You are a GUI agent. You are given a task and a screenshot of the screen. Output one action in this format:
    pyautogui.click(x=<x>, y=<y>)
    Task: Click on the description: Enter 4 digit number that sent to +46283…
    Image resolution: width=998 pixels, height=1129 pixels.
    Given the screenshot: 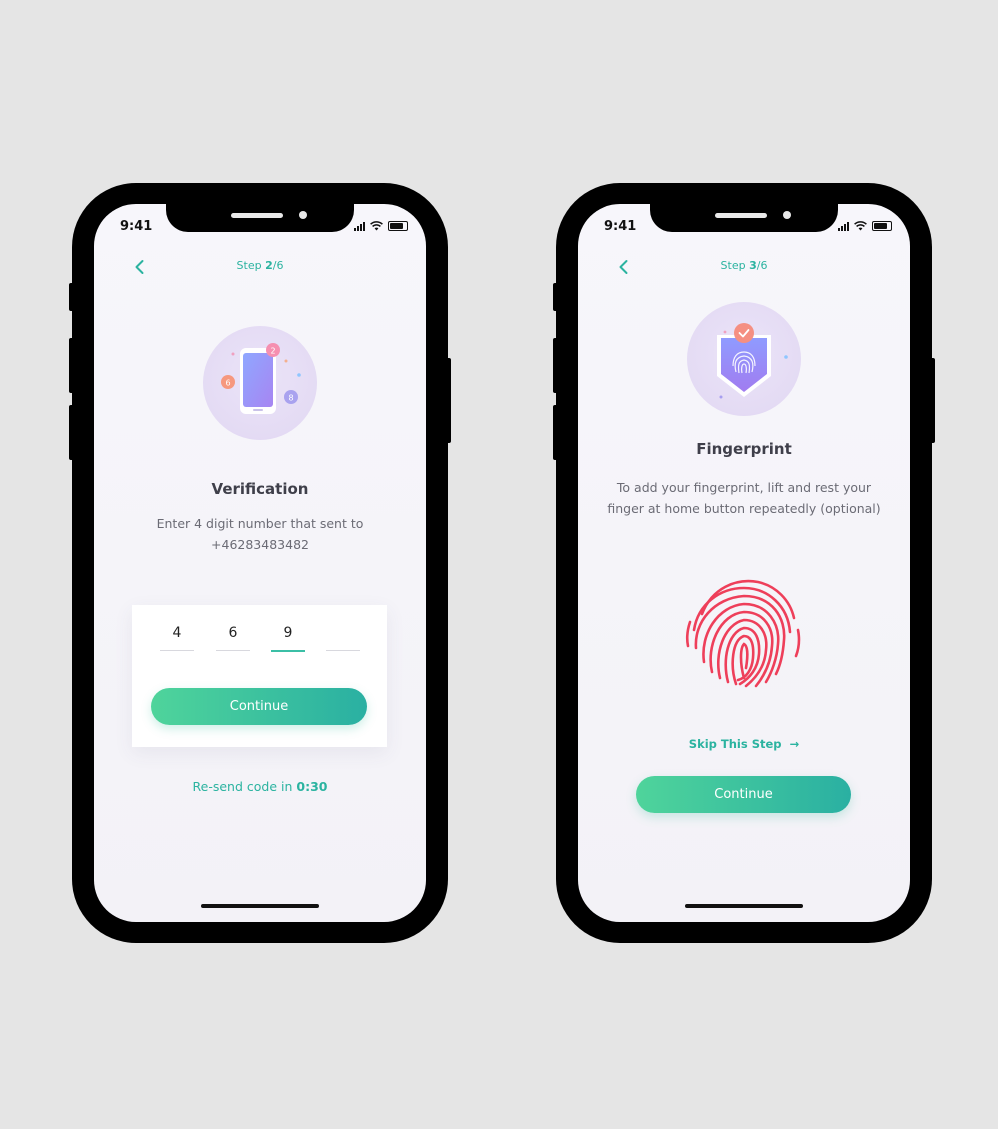 What is the action you would take?
    pyautogui.click(x=260, y=534)
    